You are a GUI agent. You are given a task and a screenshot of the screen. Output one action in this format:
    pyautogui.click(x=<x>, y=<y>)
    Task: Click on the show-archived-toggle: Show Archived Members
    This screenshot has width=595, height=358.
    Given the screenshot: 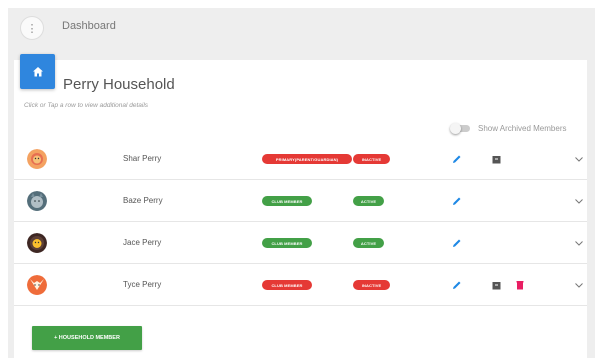 What is the action you would take?
    pyautogui.click(x=508, y=128)
    